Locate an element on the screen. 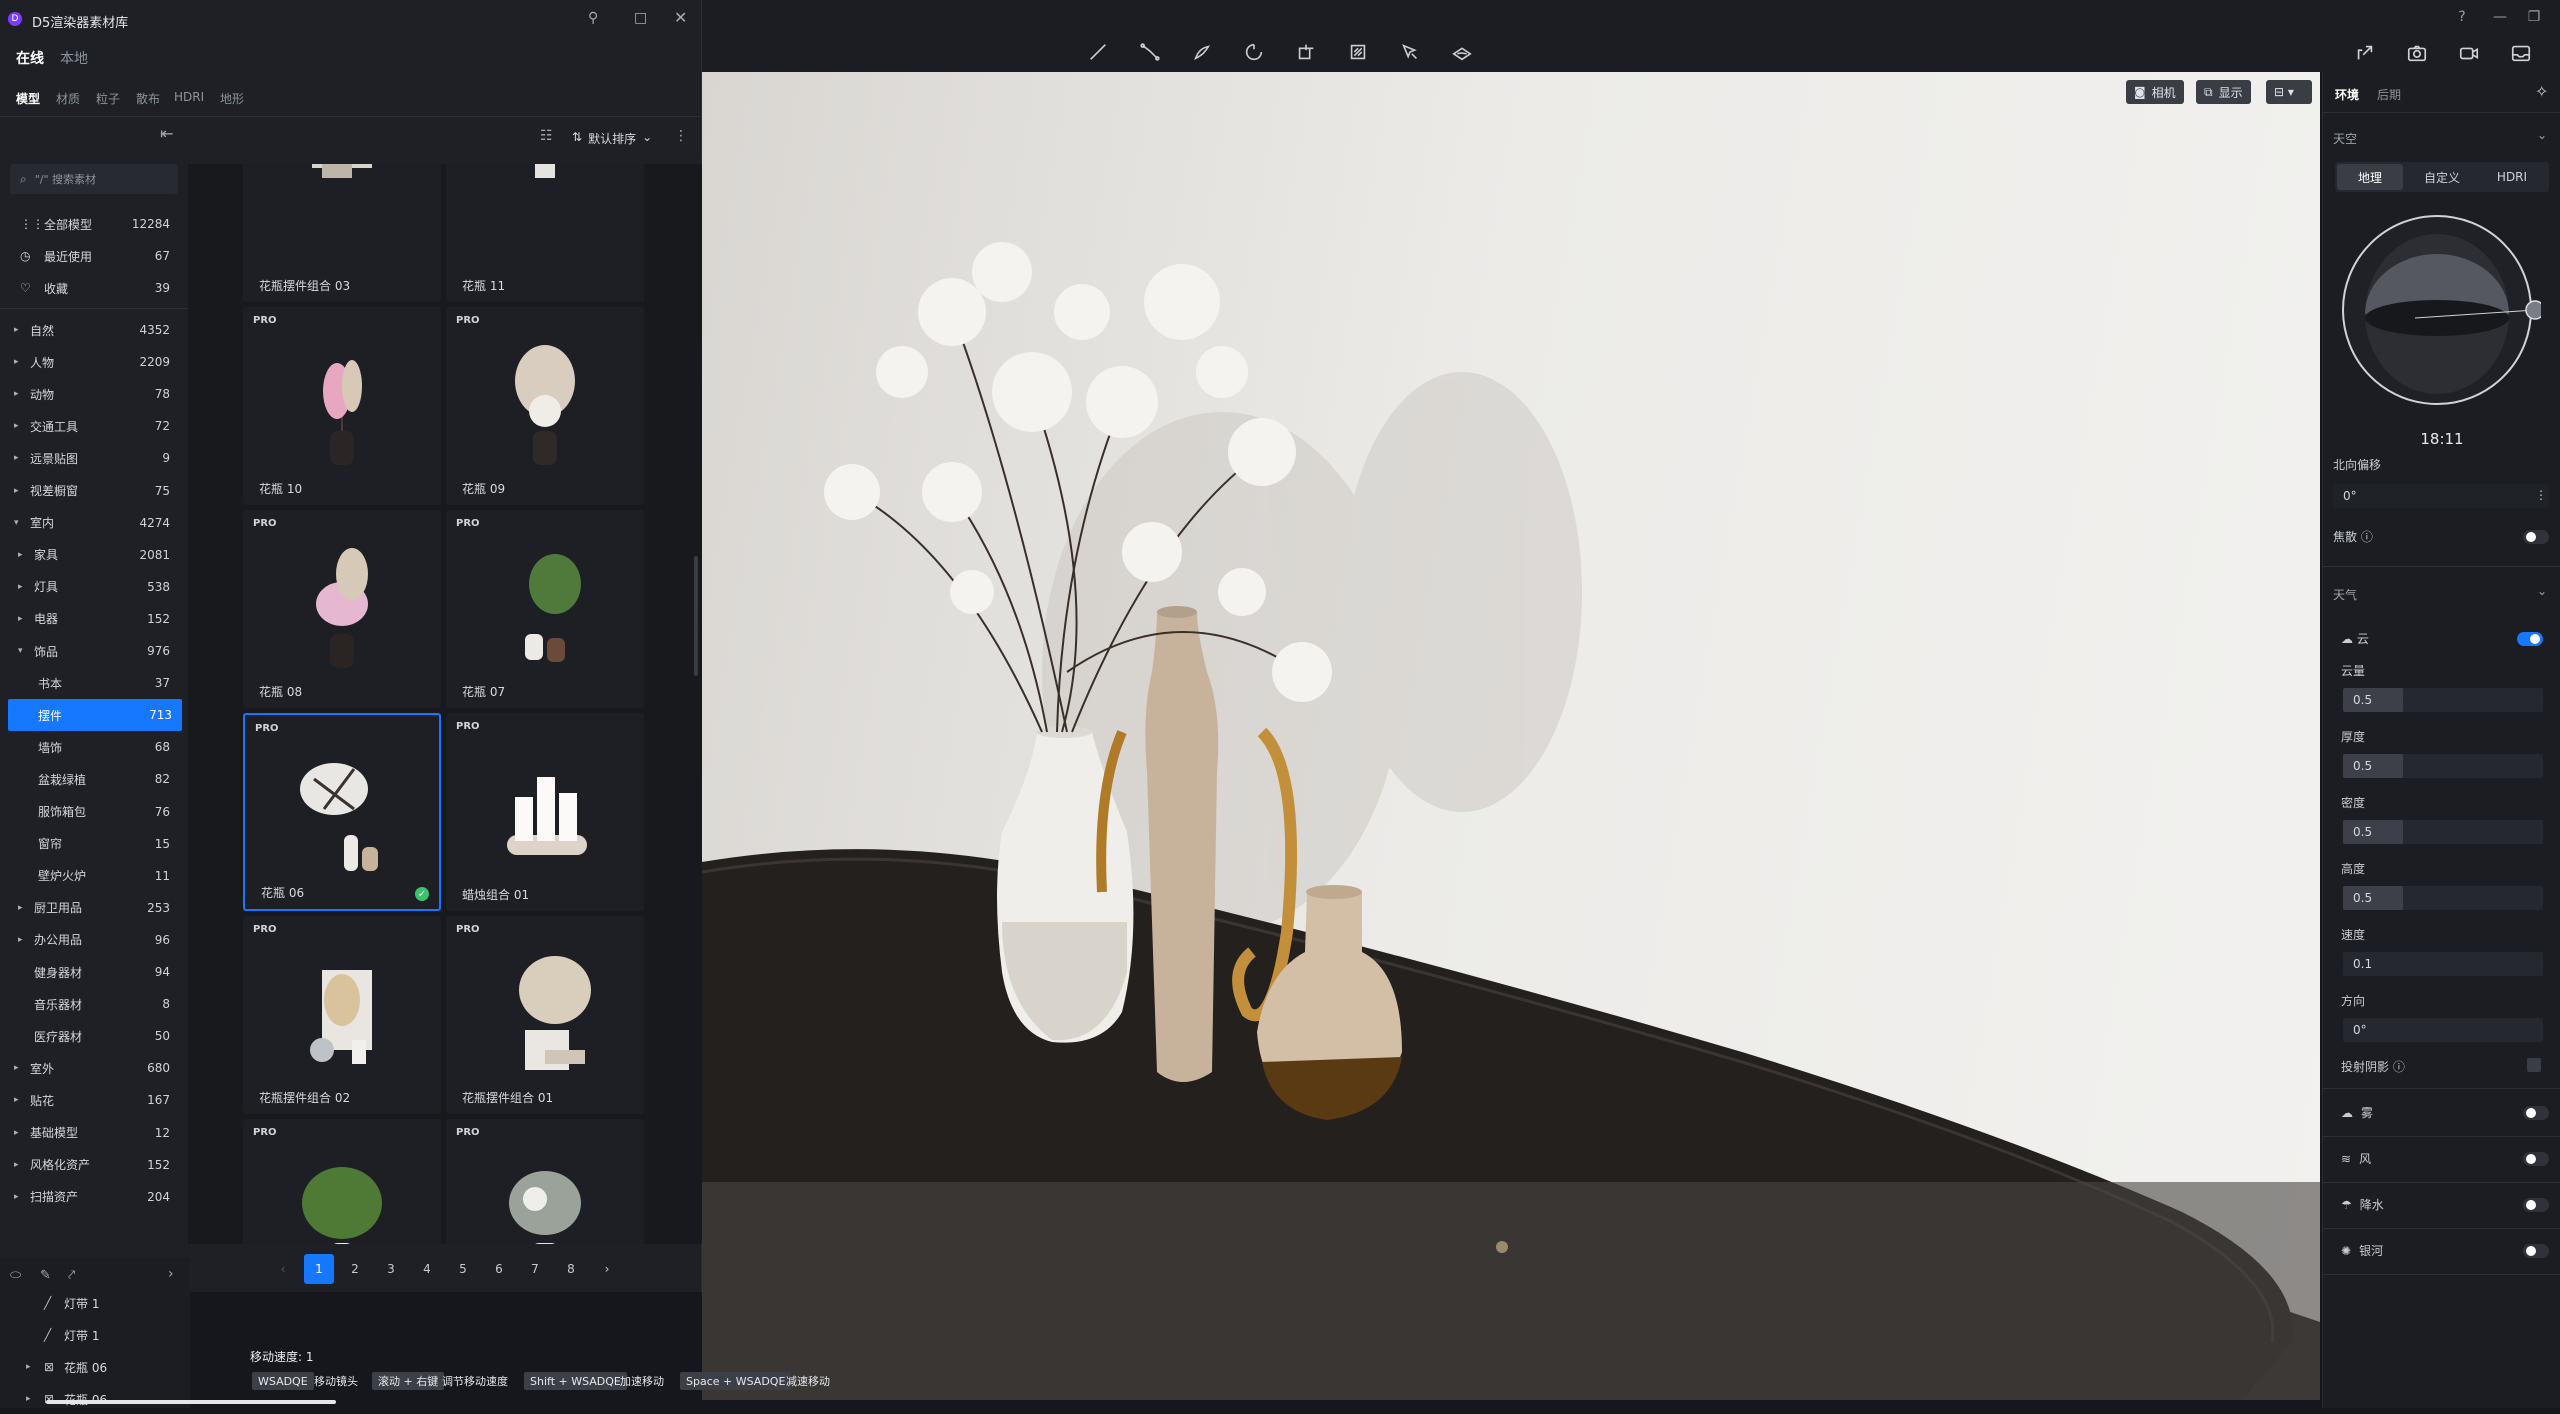 The image size is (2560, 1414). weather-param-slider: 0.1 is located at coordinates (2443, 964).